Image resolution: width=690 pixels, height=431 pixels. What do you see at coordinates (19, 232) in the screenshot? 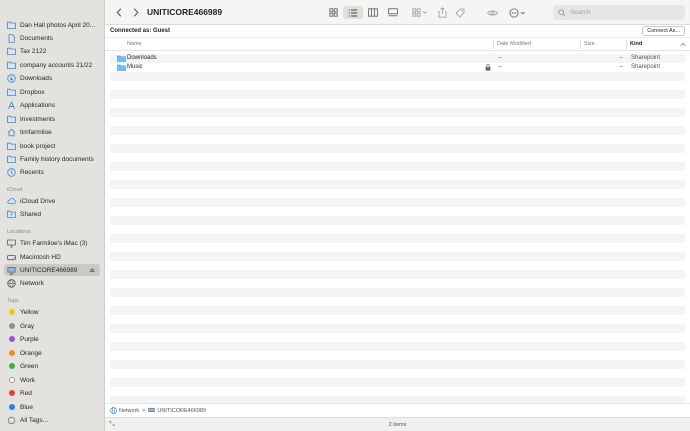
I see `sidebar-section-locations: Locations` at bounding box center [19, 232].